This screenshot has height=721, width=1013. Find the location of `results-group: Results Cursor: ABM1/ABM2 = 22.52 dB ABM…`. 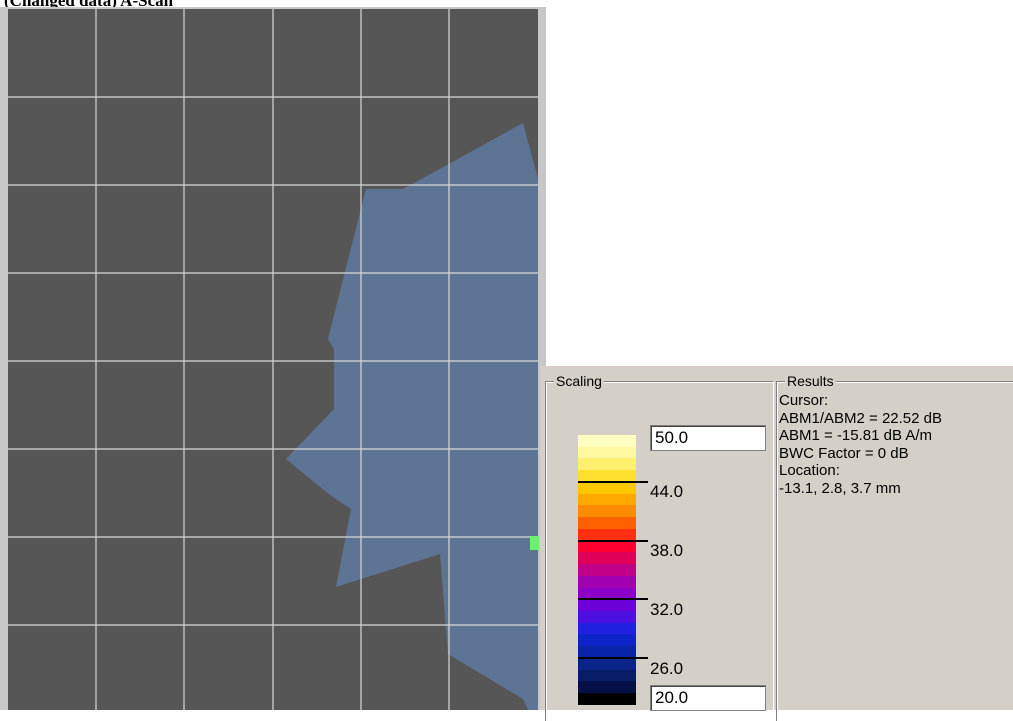

results-group: Results Cursor: ABM1/ABM2 = 22.52 dB ABM… is located at coordinates (894, 546).